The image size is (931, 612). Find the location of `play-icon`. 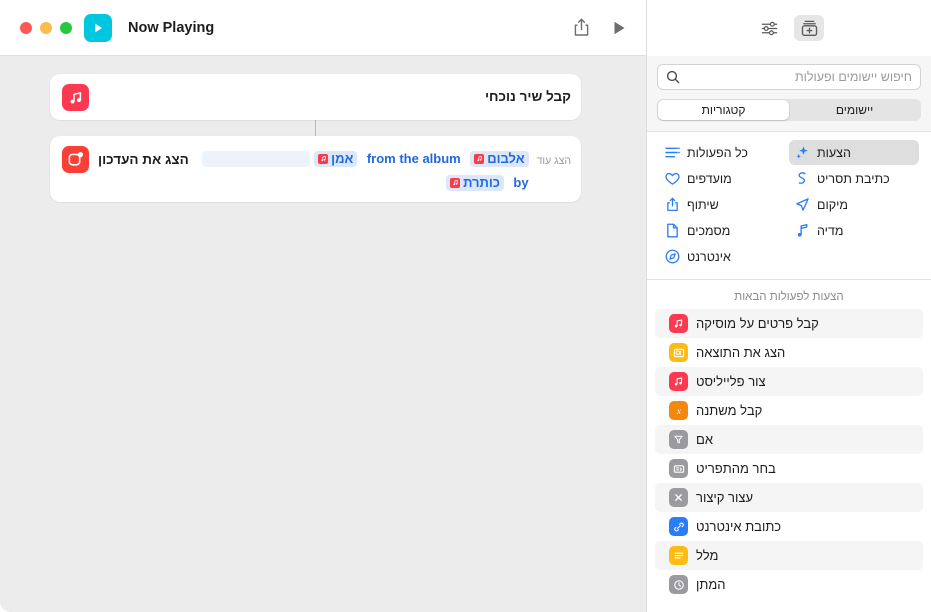

play-icon is located at coordinates (619, 27).